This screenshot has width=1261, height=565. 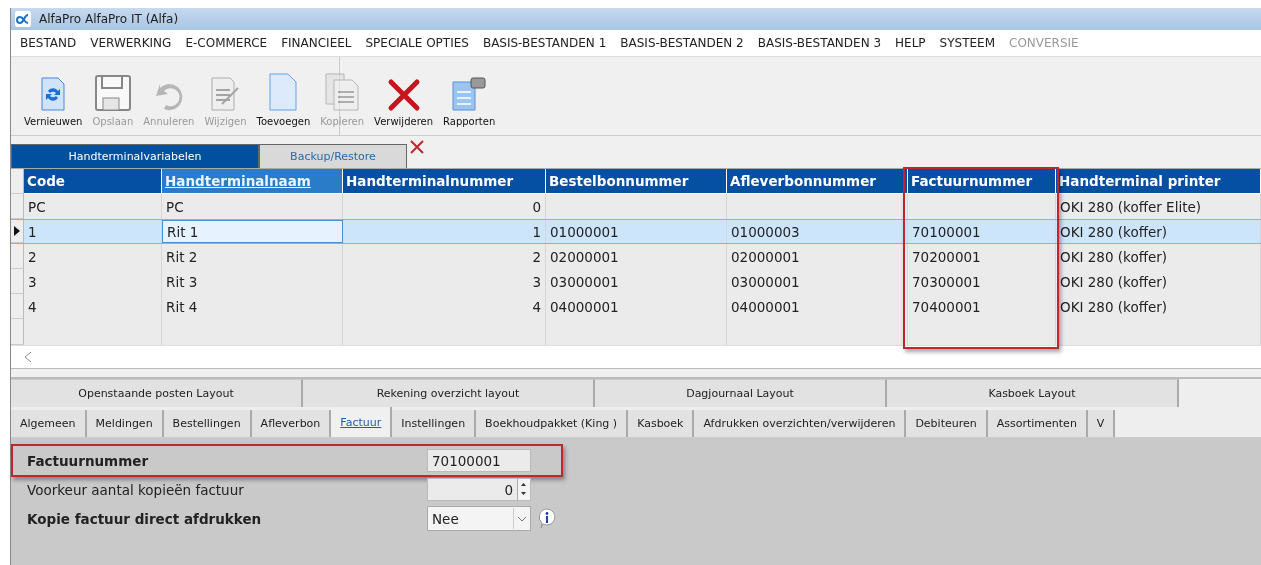 I want to click on scroll-left-icon, so click(x=28, y=357).